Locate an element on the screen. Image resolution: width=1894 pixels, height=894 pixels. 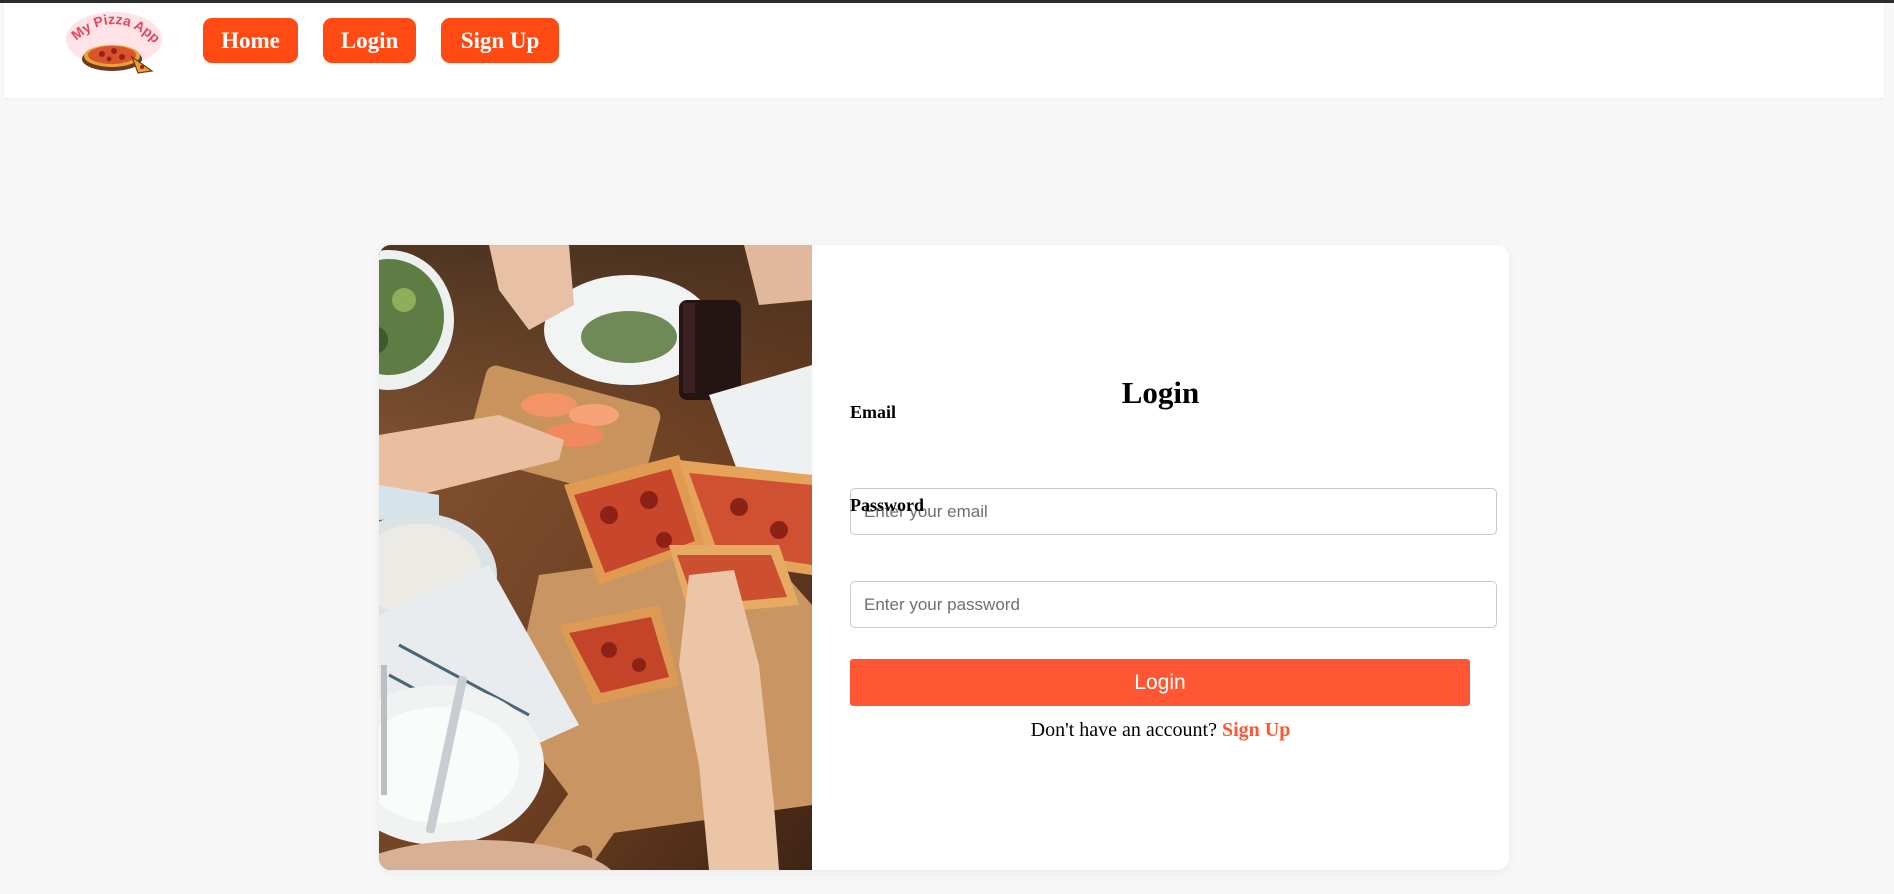
password-input is located at coordinates (1173, 604).